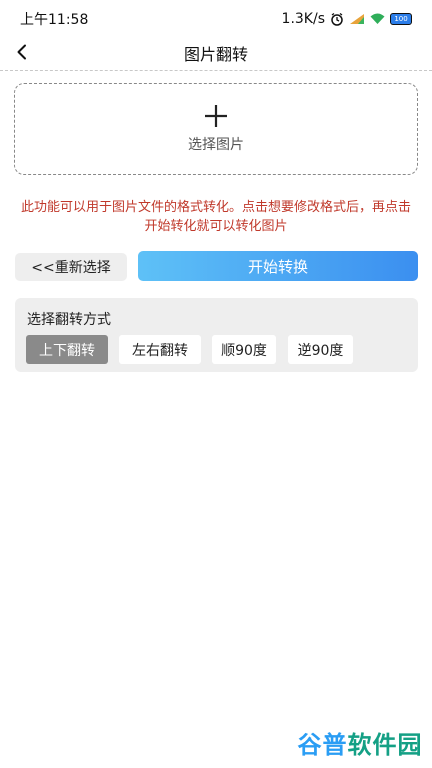  Describe the element at coordinates (67, 349) in the screenshot. I see `option-flip-vertical: 上下翻转` at that location.